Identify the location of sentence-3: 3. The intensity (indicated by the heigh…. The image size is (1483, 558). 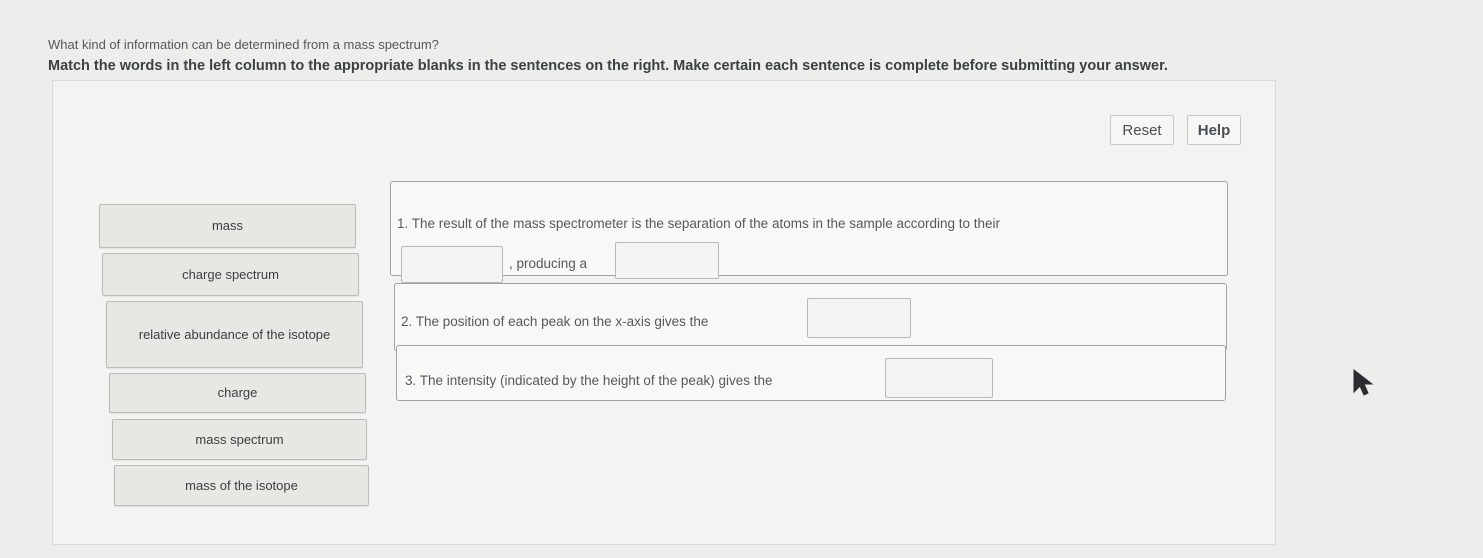
(811, 373).